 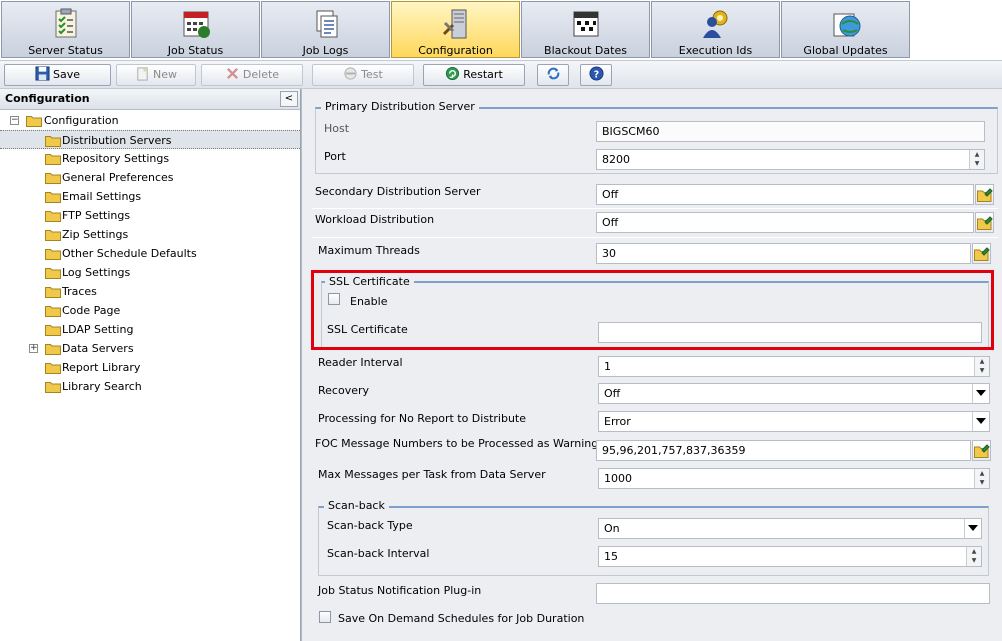 What do you see at coordinates (846, 25) in the screenshot?
I see `global-updates-icon` at bounding box center [846, 25].